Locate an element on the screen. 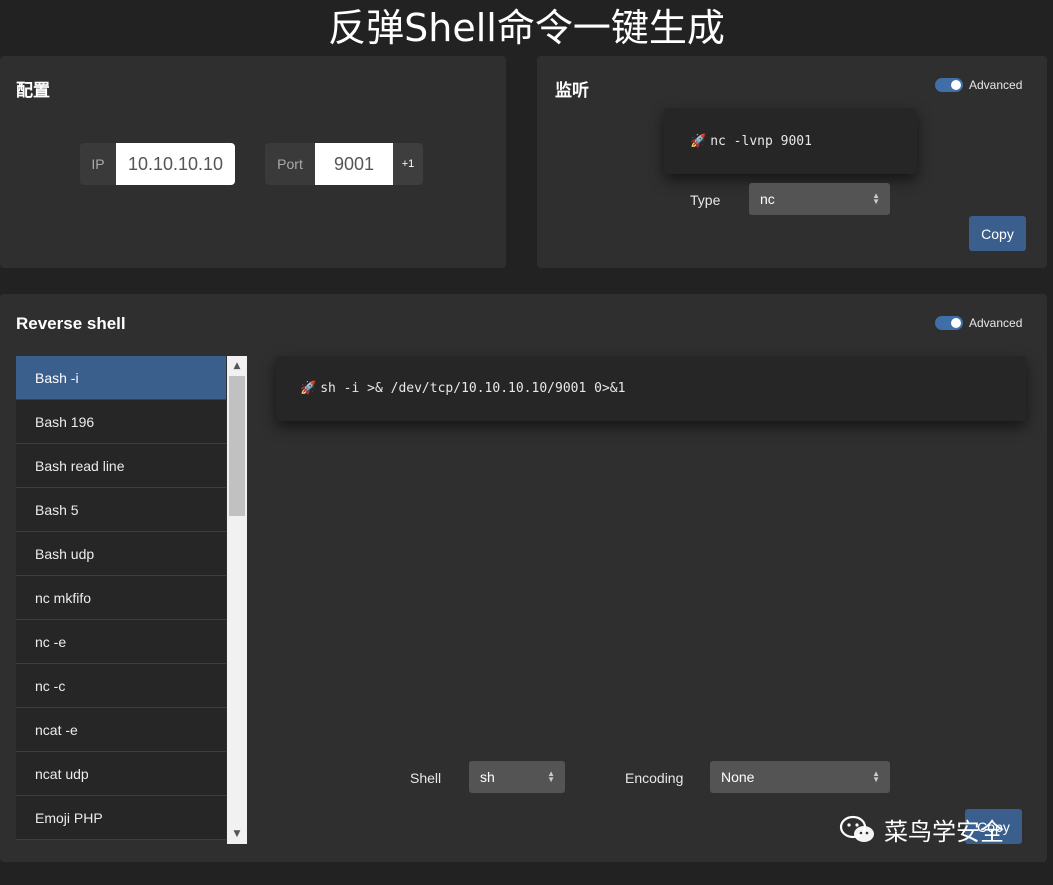 This screenshot has height=885, width=1053. ip-input-group: IP is located at coordinates (157, 164).